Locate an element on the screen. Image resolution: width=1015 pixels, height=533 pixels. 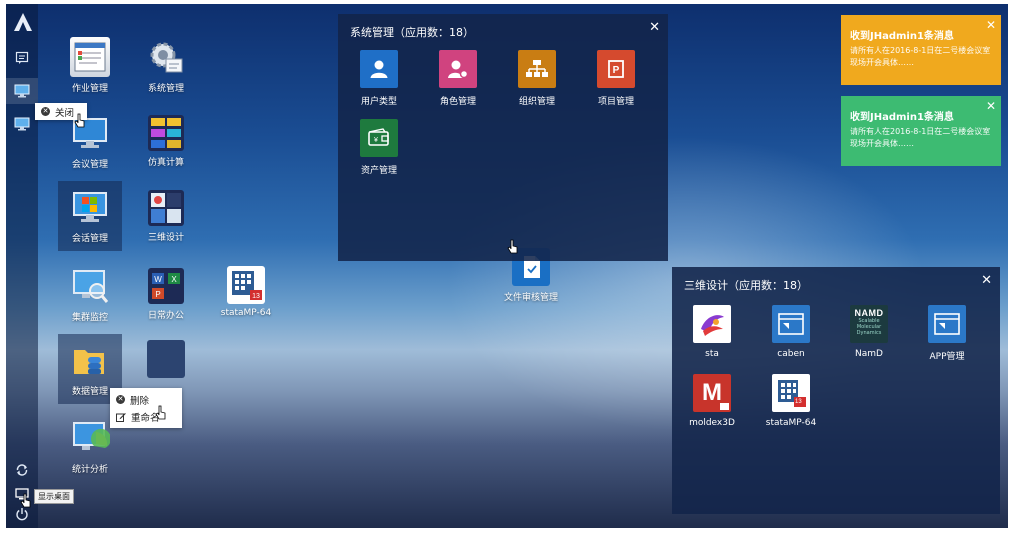
moldex-icon: M is located at coordinates (712, 393).